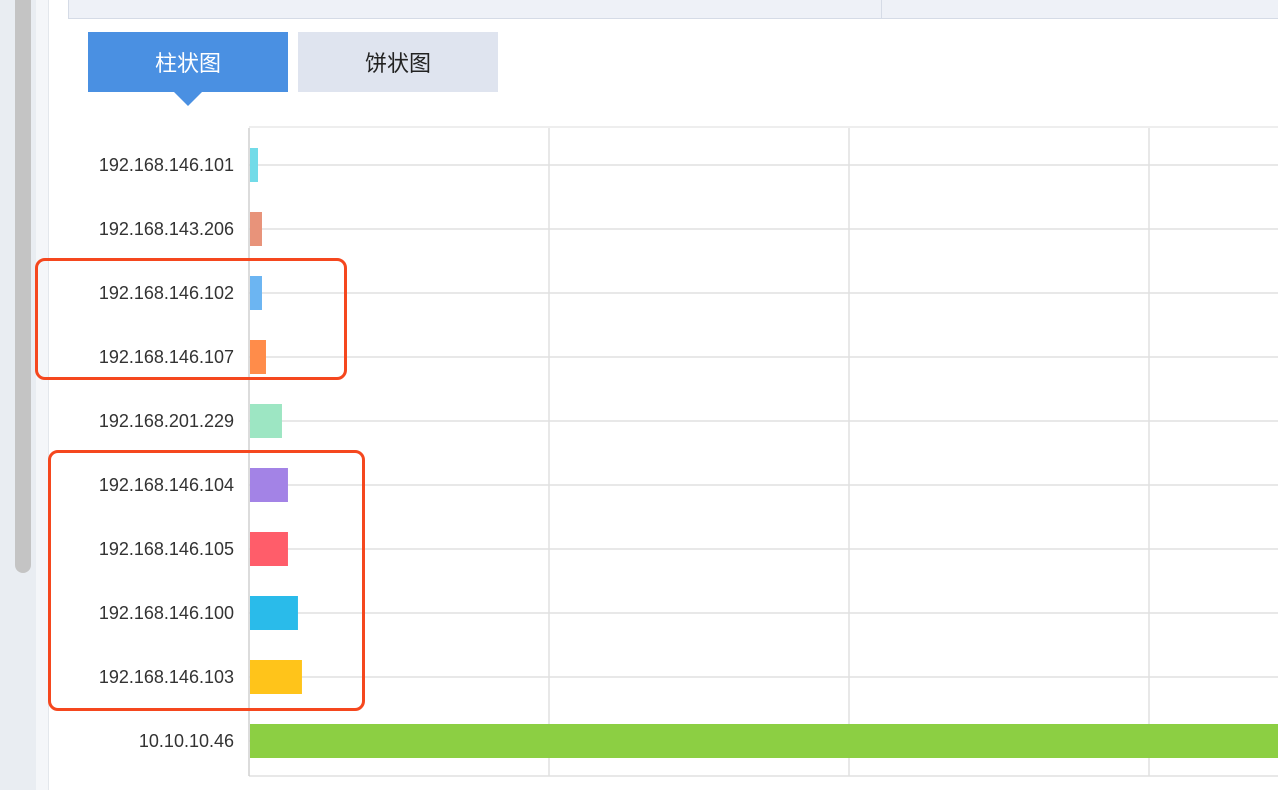  I want to click on y-tick-label: 192.168.143.206, so click(166, 229).